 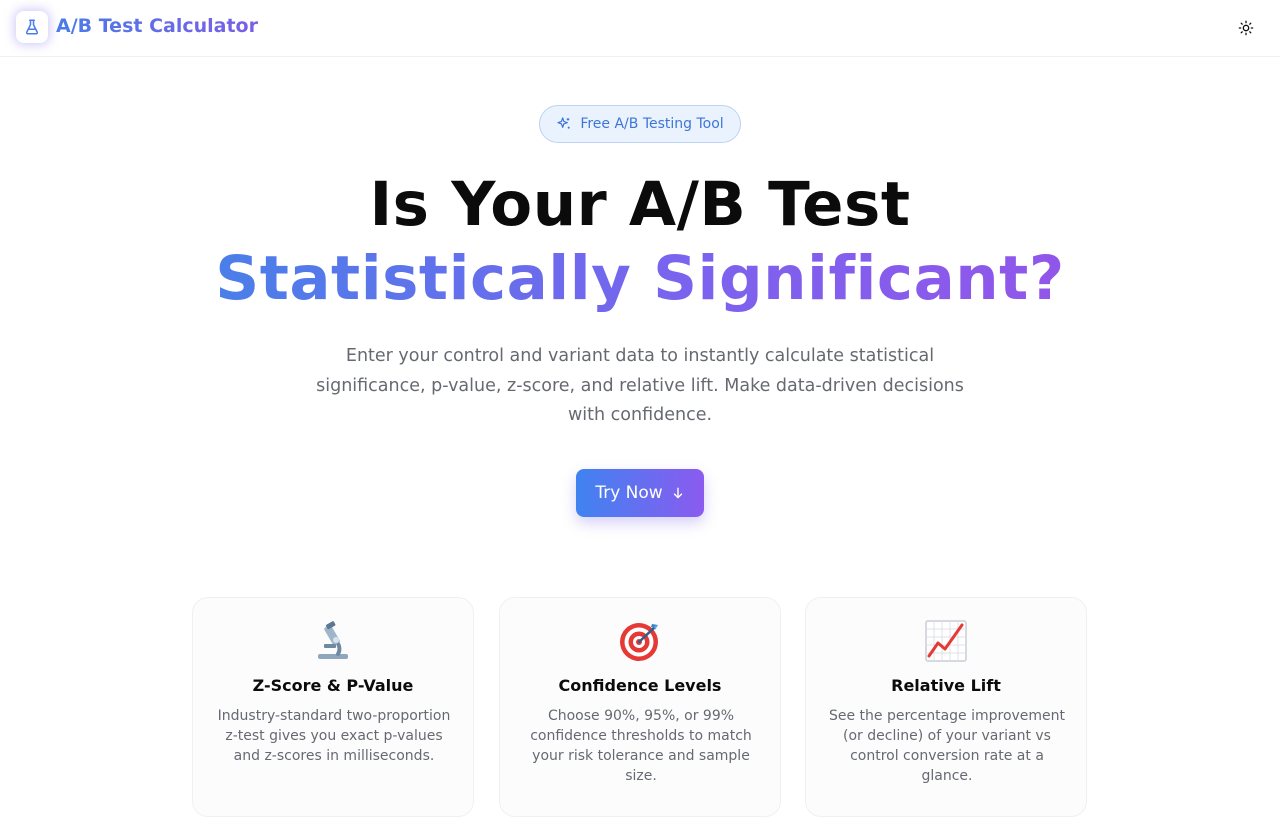 I want to click on feature-title: Confidence Levels, so click(x=640, y=685).